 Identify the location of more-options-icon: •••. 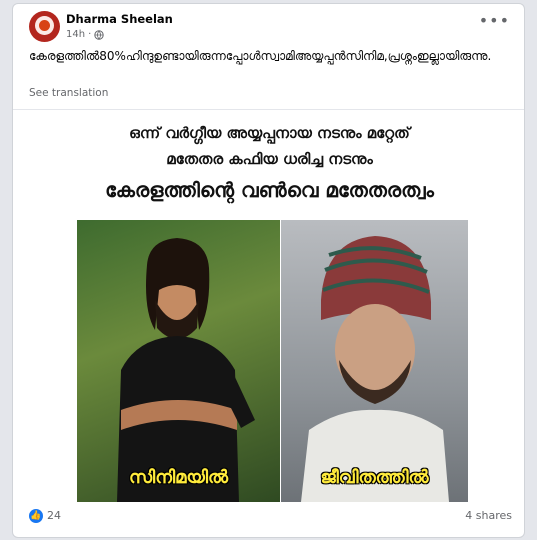
(494, 21).